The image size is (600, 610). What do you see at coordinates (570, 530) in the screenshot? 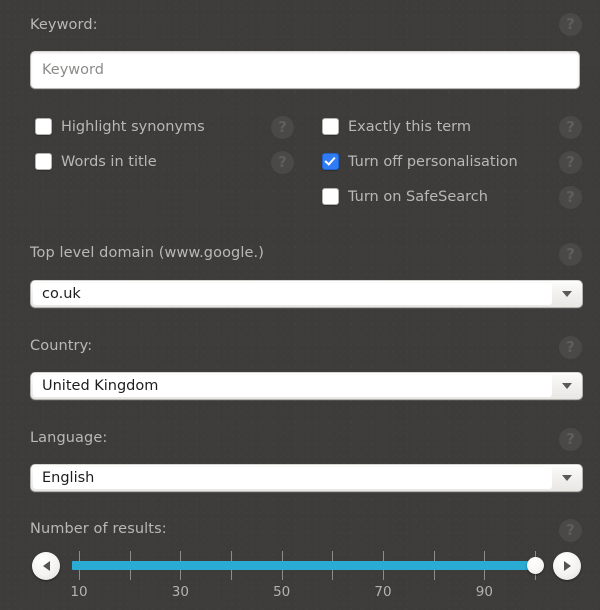
I see `results-help-icon: ?` at bounding box center [570, 530].